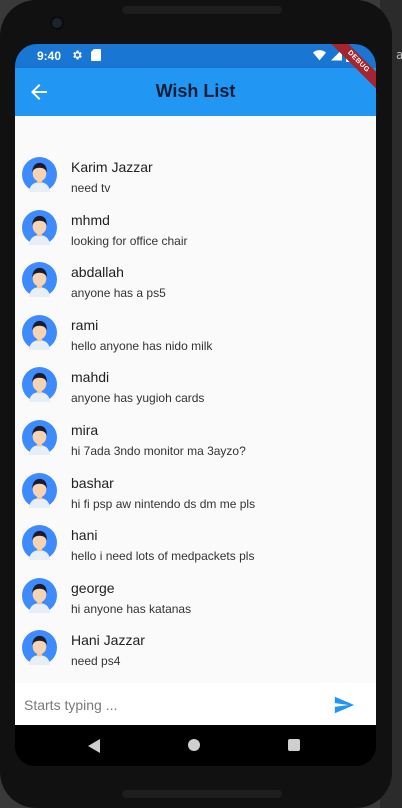  I want to click on system-nav-bar, so click(195, 745).